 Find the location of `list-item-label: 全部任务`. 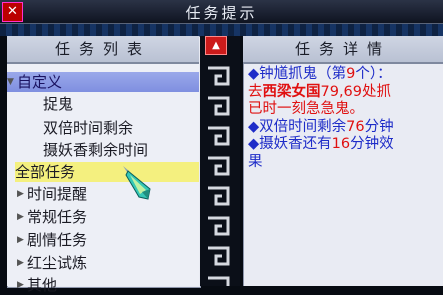

list-item-label: 全部任务 is located at coordinates (45, 172).